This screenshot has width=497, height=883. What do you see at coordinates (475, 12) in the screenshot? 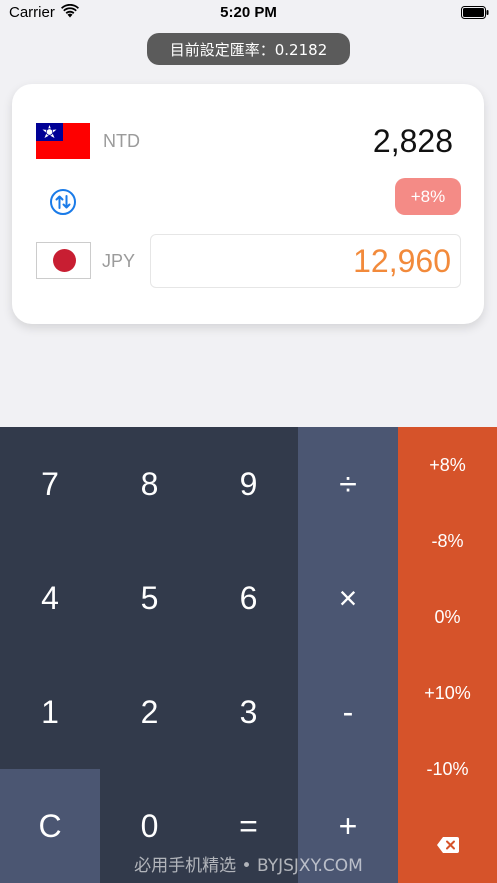
I see `battery-icon` at bounding box center [475, 12].